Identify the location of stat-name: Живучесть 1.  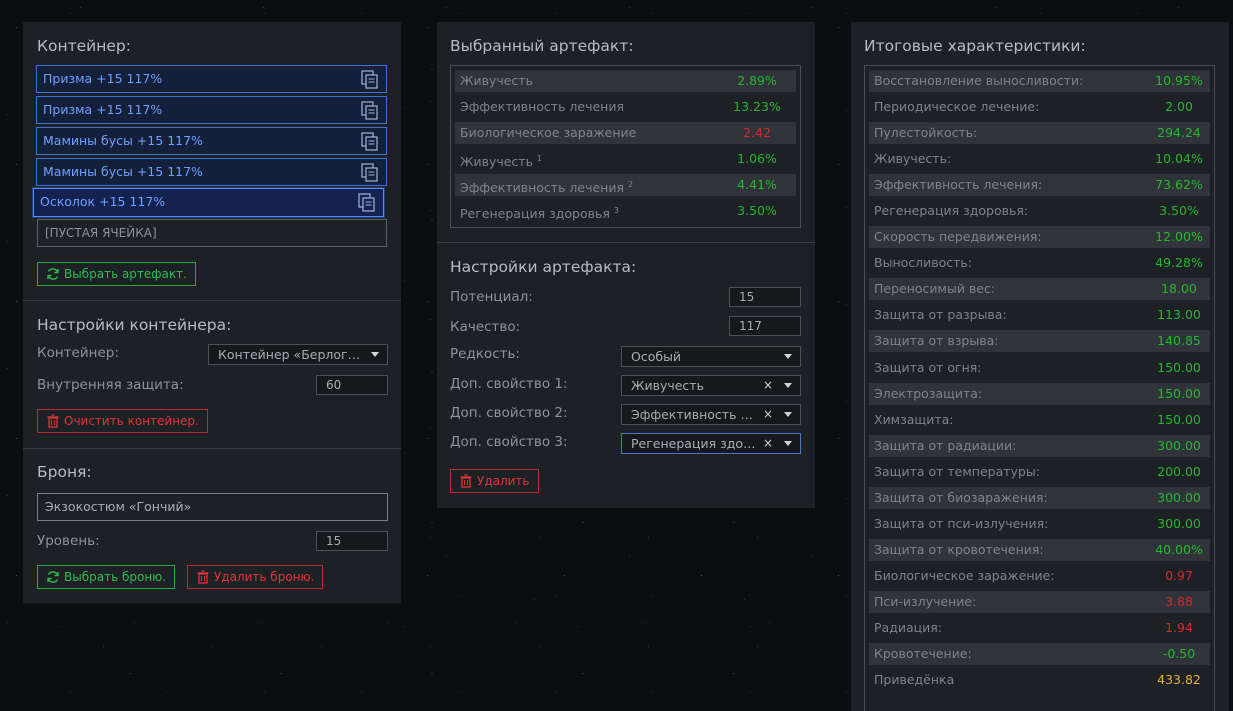
(501, 162).